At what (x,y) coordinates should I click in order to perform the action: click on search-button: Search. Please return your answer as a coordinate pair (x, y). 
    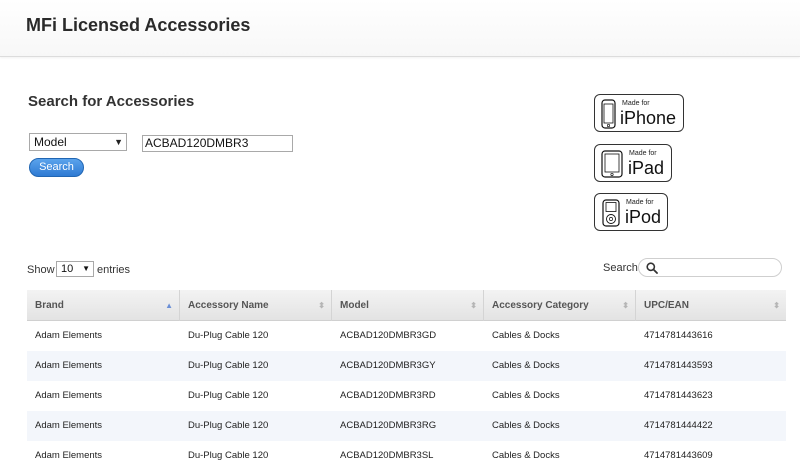
    Looking at the image, I should click on (56, 167).